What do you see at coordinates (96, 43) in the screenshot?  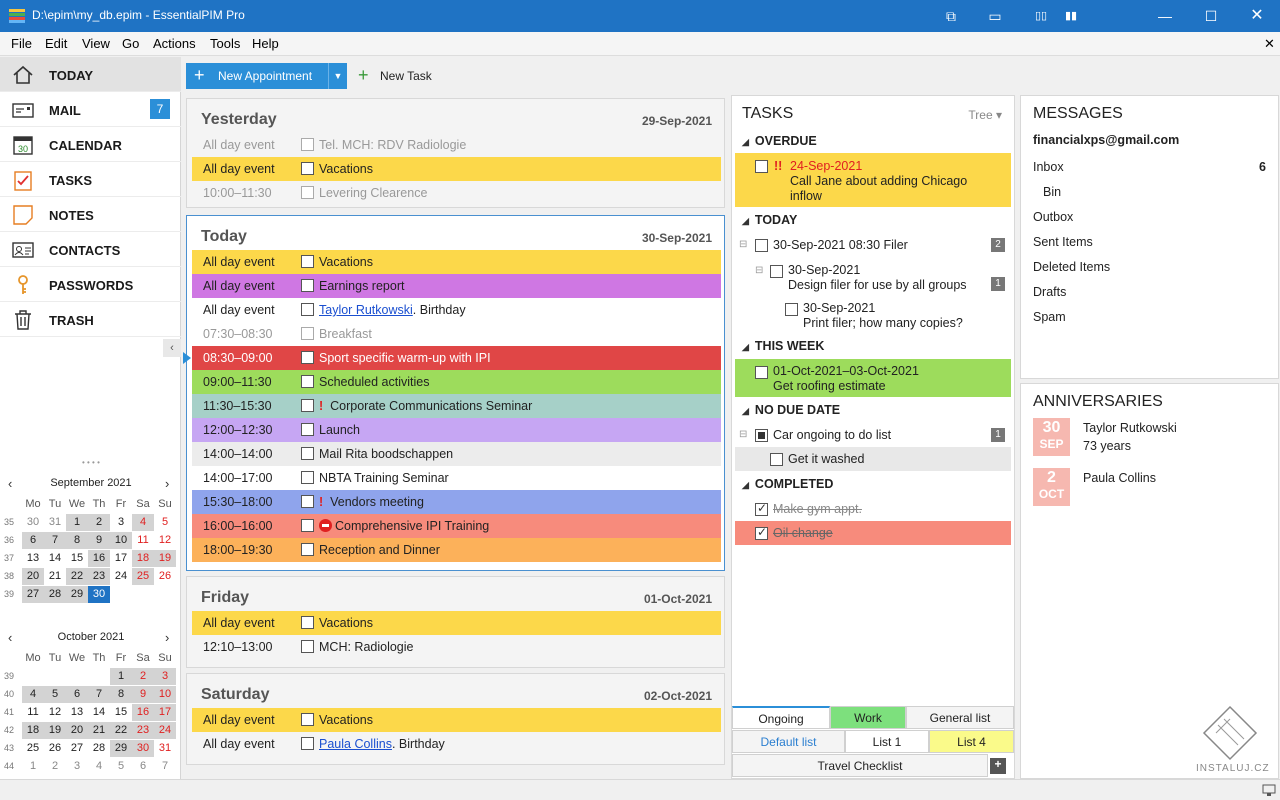 I see `menu-view: View` at bounding box center [96, 43].